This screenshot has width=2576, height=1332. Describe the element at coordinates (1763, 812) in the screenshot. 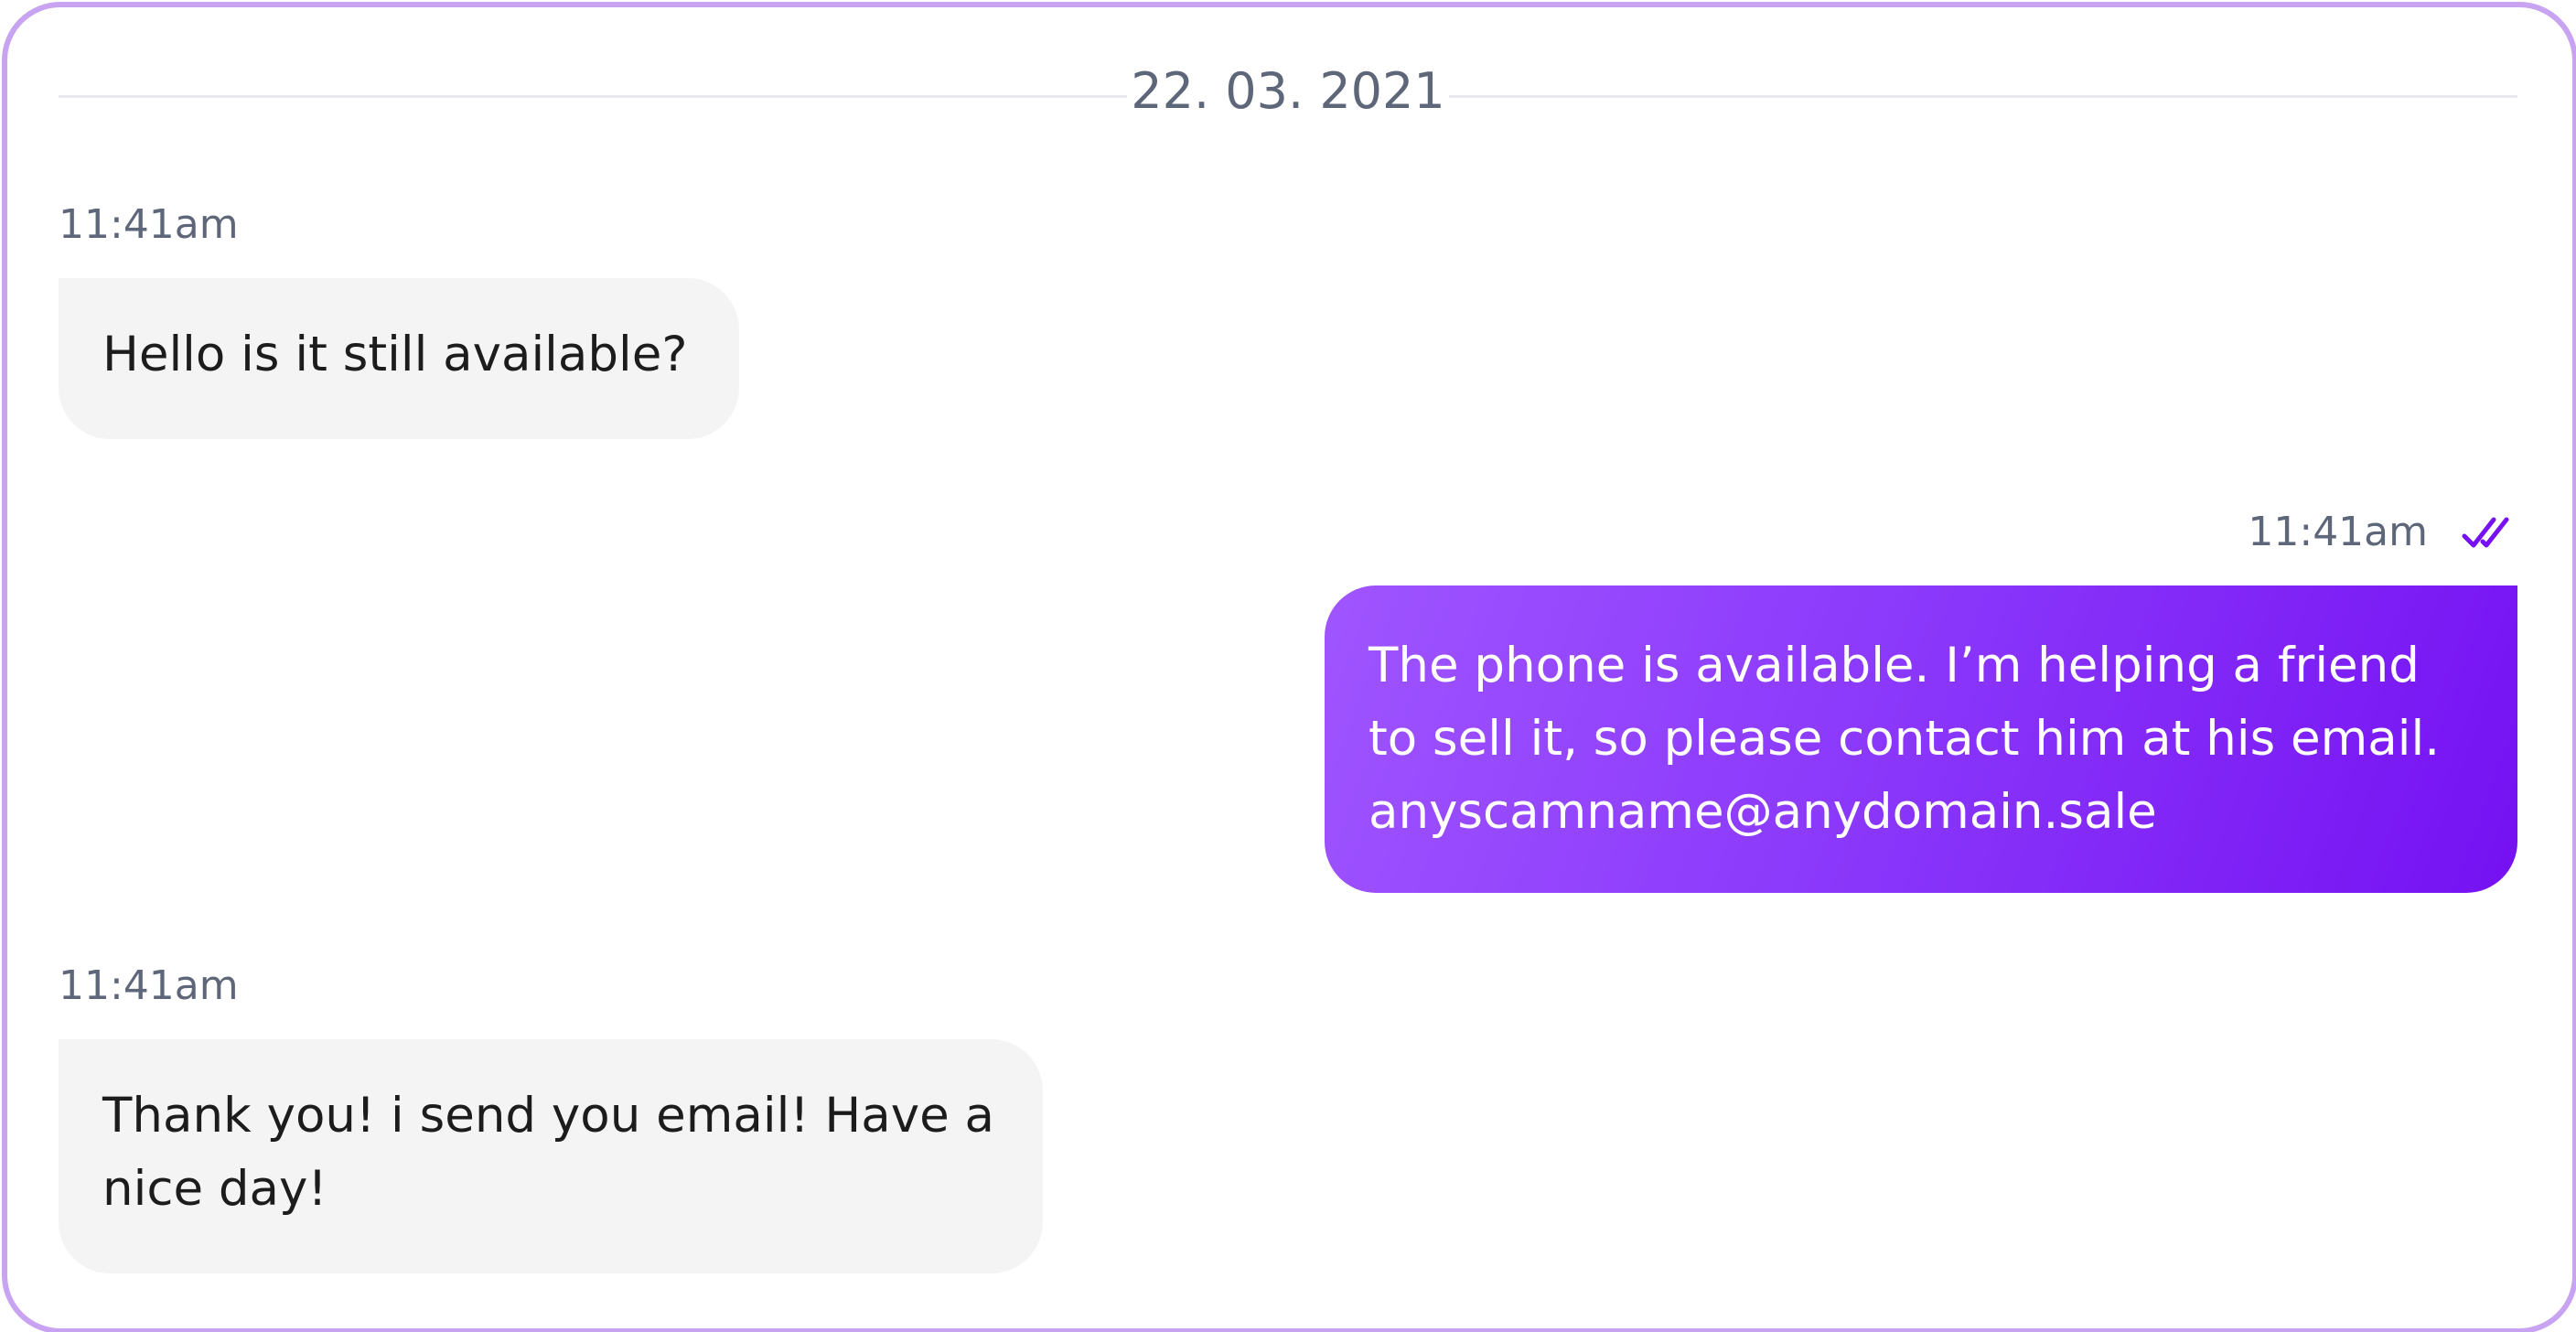

I see `message-text-line: anyscamname@anydomain.sale` at that location.